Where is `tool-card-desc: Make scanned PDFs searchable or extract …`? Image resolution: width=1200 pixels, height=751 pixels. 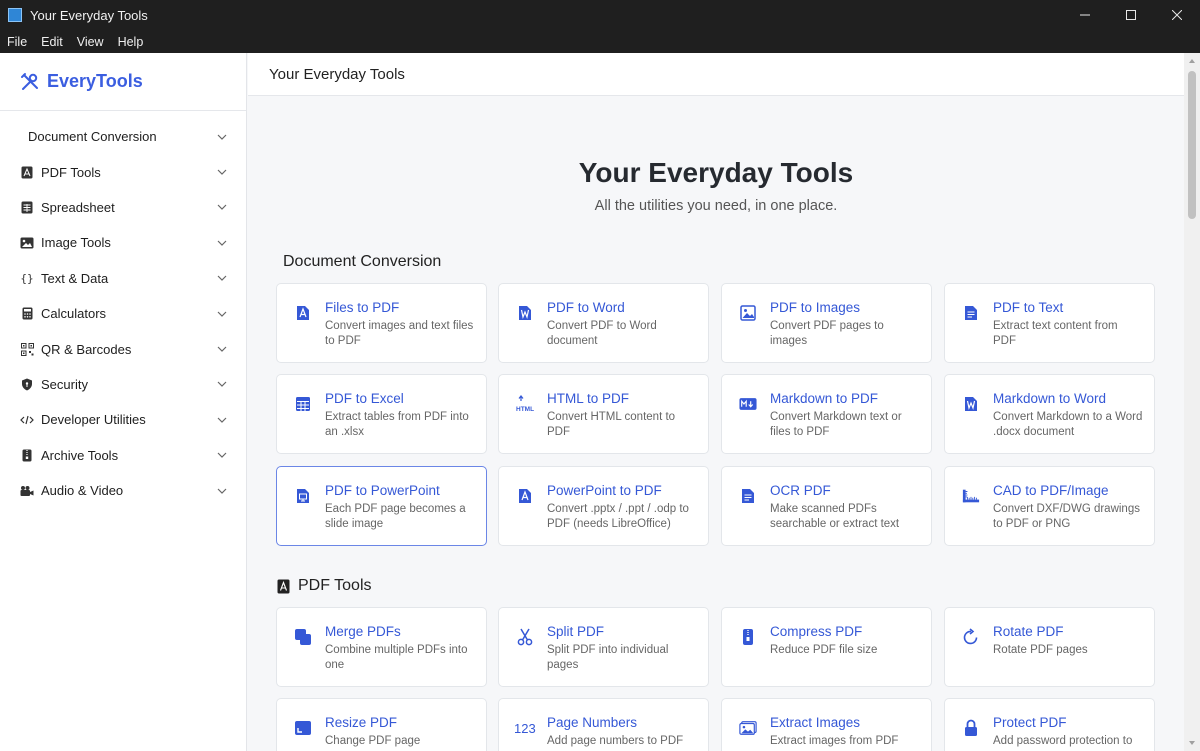 tool-card-desc: Make scanned PDFs searchable or extract … is located at coordinates (835, 516).